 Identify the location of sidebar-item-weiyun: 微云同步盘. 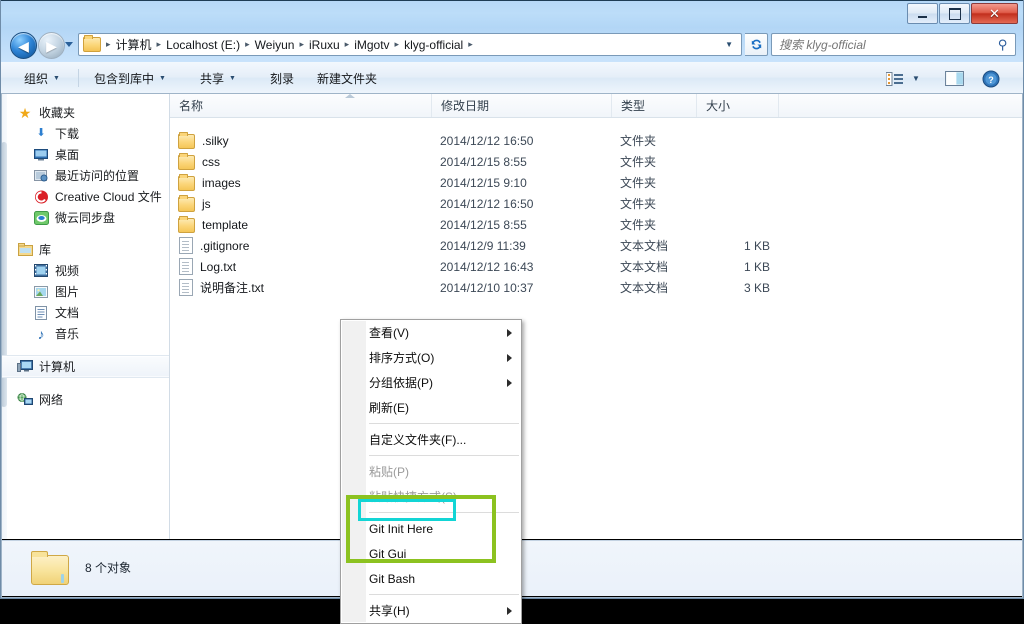
(88, 217).